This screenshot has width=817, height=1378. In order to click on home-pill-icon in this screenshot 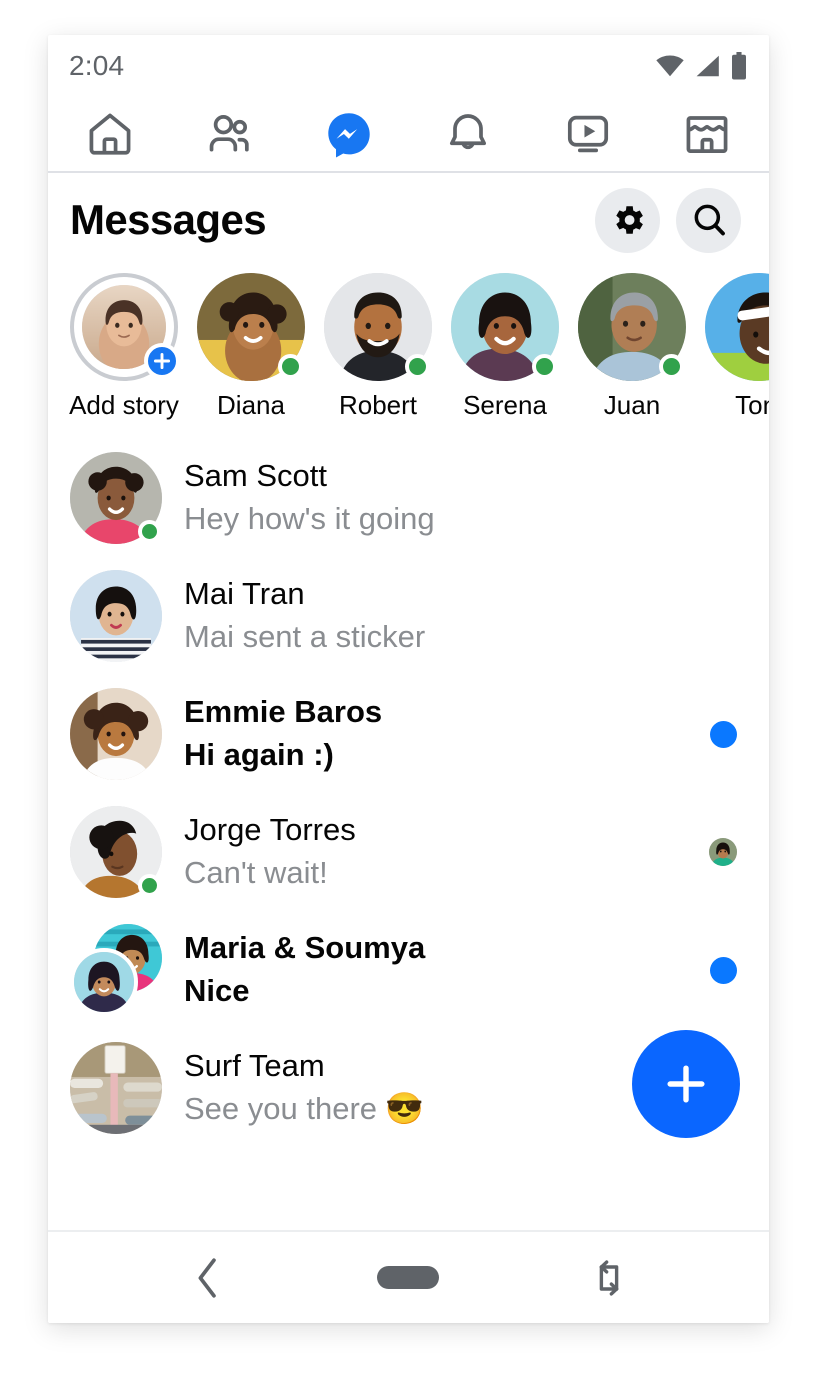, I will do `click(408, 1277)`.